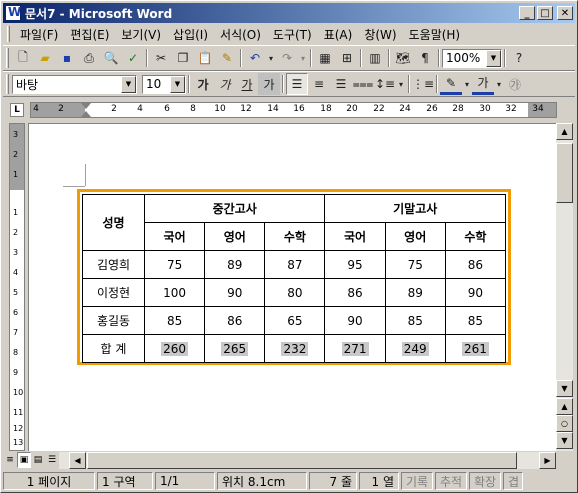  What do you see at coordinates (435, 34) in the screenshot?
I see `menu-help: 도움말(H)` at bounding box center [435, 34].